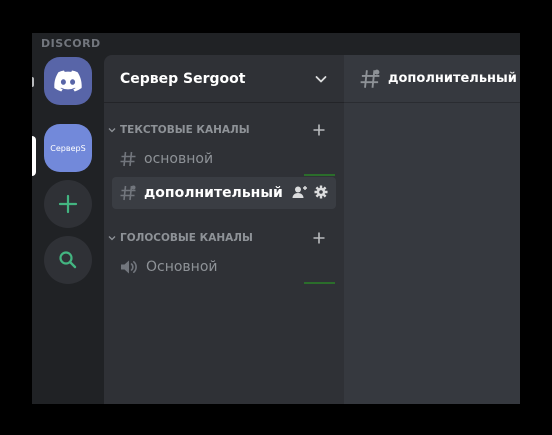 Image resolution: width=552 pixels, height=435 pixels. I want to click on category-text-channels: ТЕКСТОВЫЕ КАНАЛЫ, so click(224, 130).